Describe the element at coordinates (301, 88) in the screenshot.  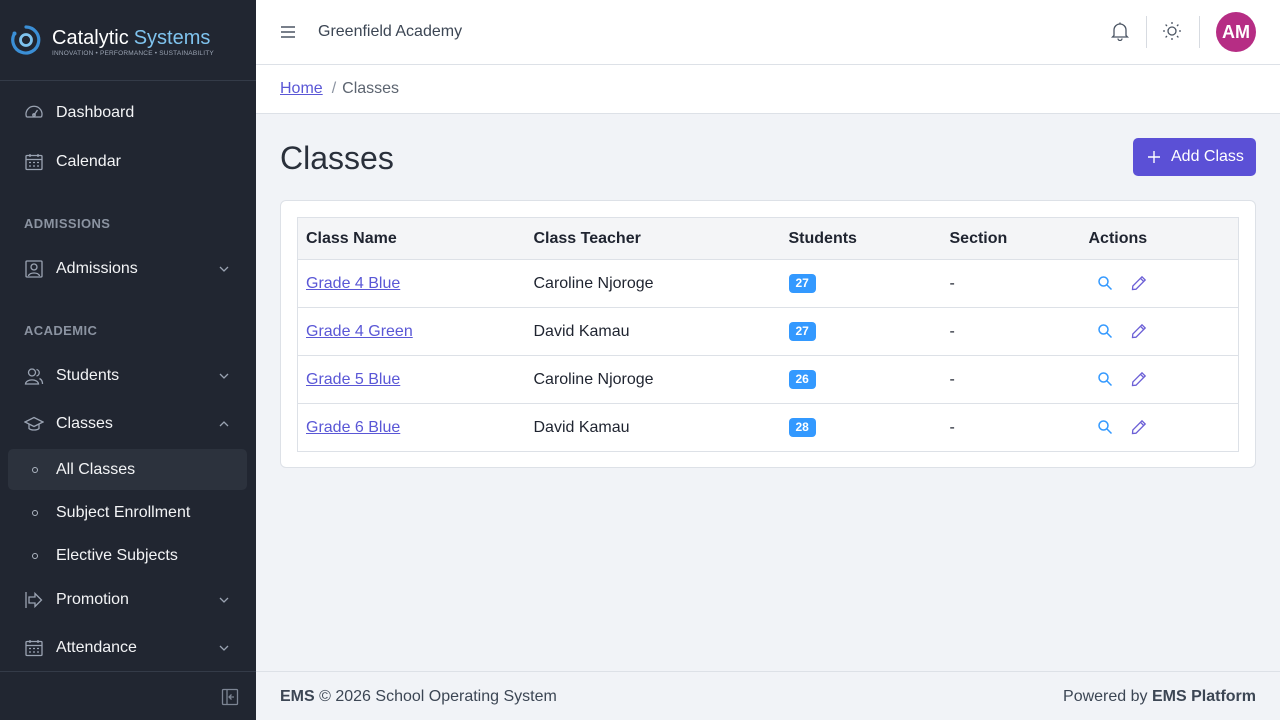
I see `breadcrumb-home-link: Home` at that location.